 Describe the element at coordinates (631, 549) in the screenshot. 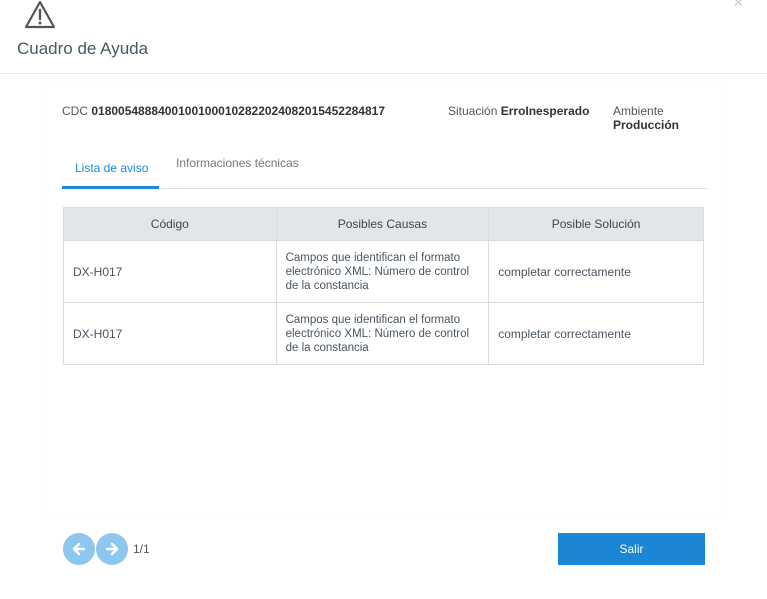

I see `exit-button: Salir` at that location.